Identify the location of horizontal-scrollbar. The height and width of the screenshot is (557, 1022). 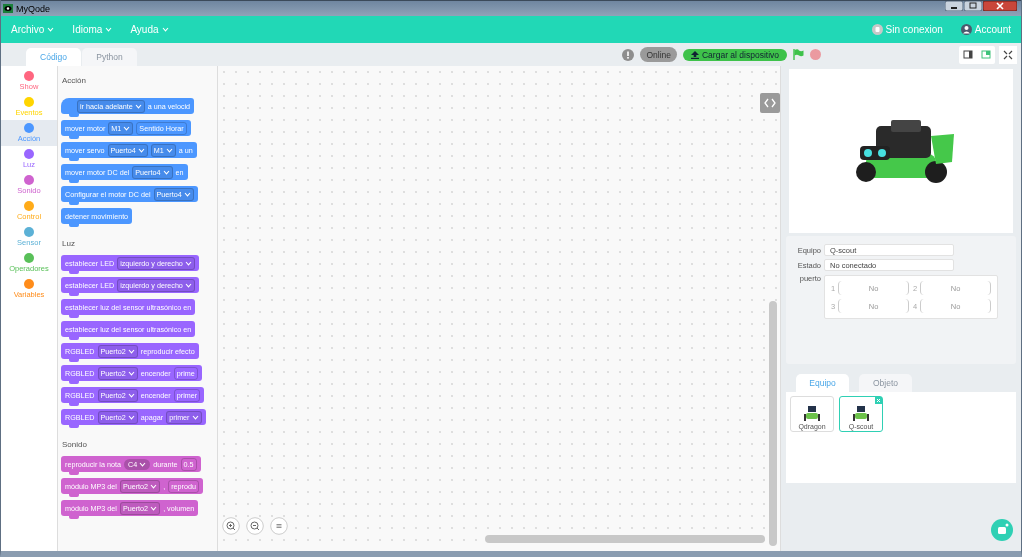
(625, 539).